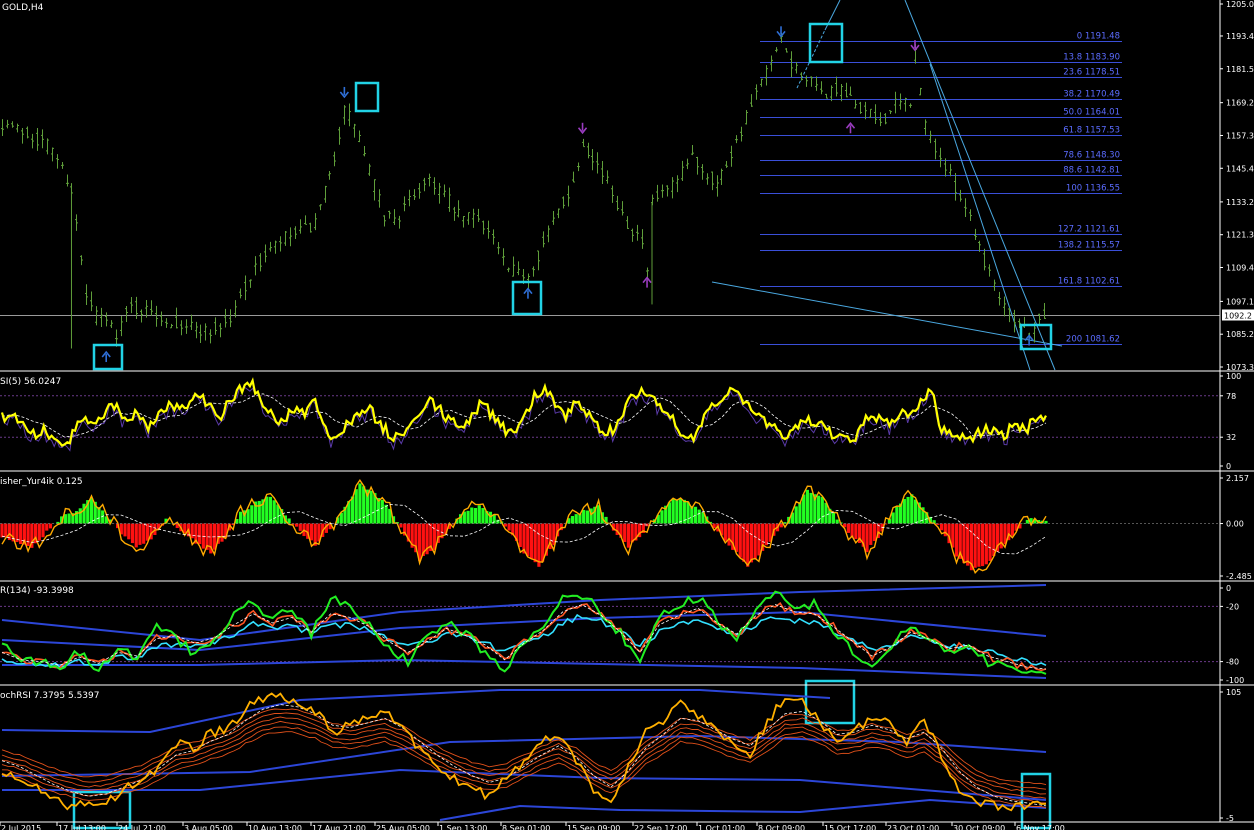  What do you see at coordinates (721, 827) in the screenshot?
I see `time-tick-label: 1 Oct 01:00` at bounding box center [721, 827].